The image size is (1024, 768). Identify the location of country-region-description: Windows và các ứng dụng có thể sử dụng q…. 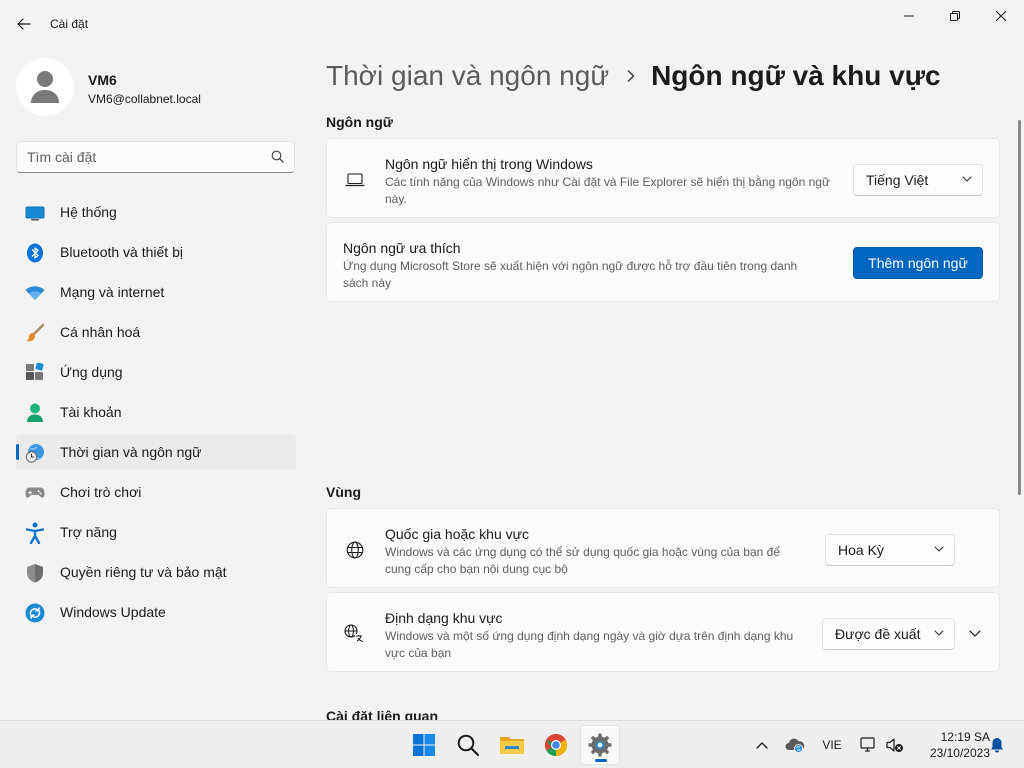
(582, 560).